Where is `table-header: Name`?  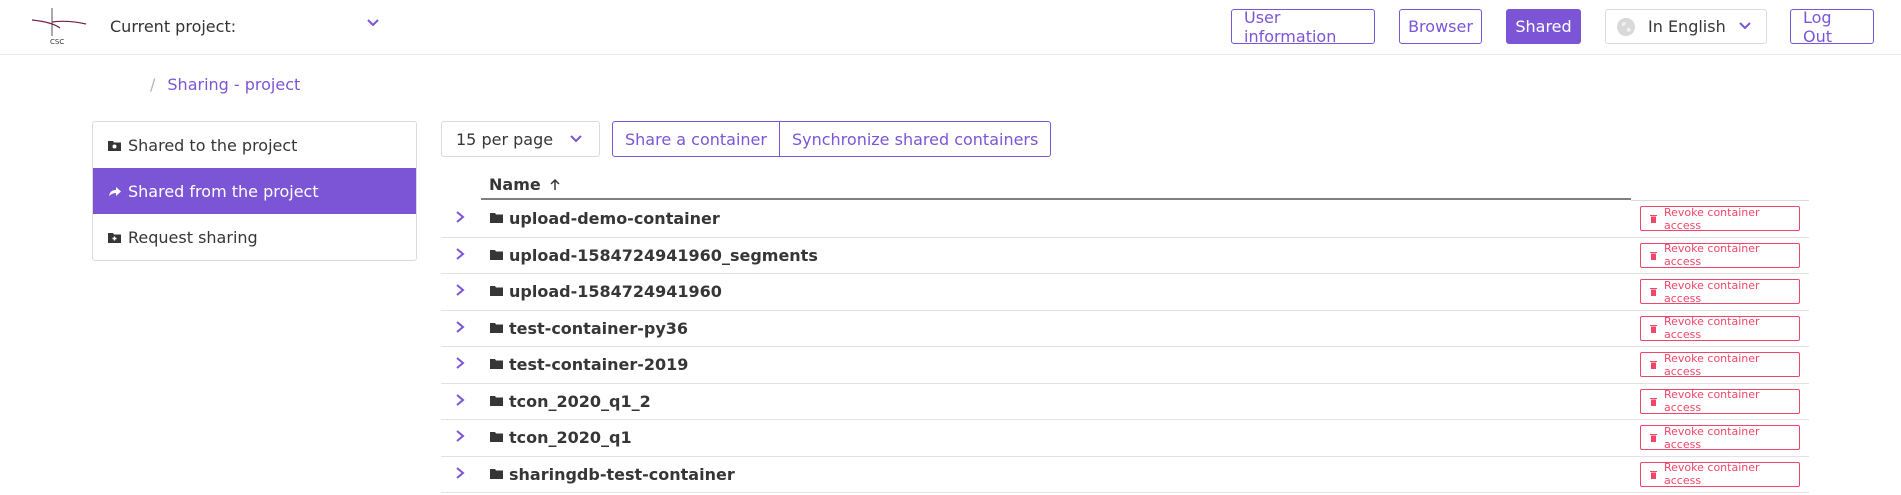 table-header: Name is located at coordinates (1125, 186).